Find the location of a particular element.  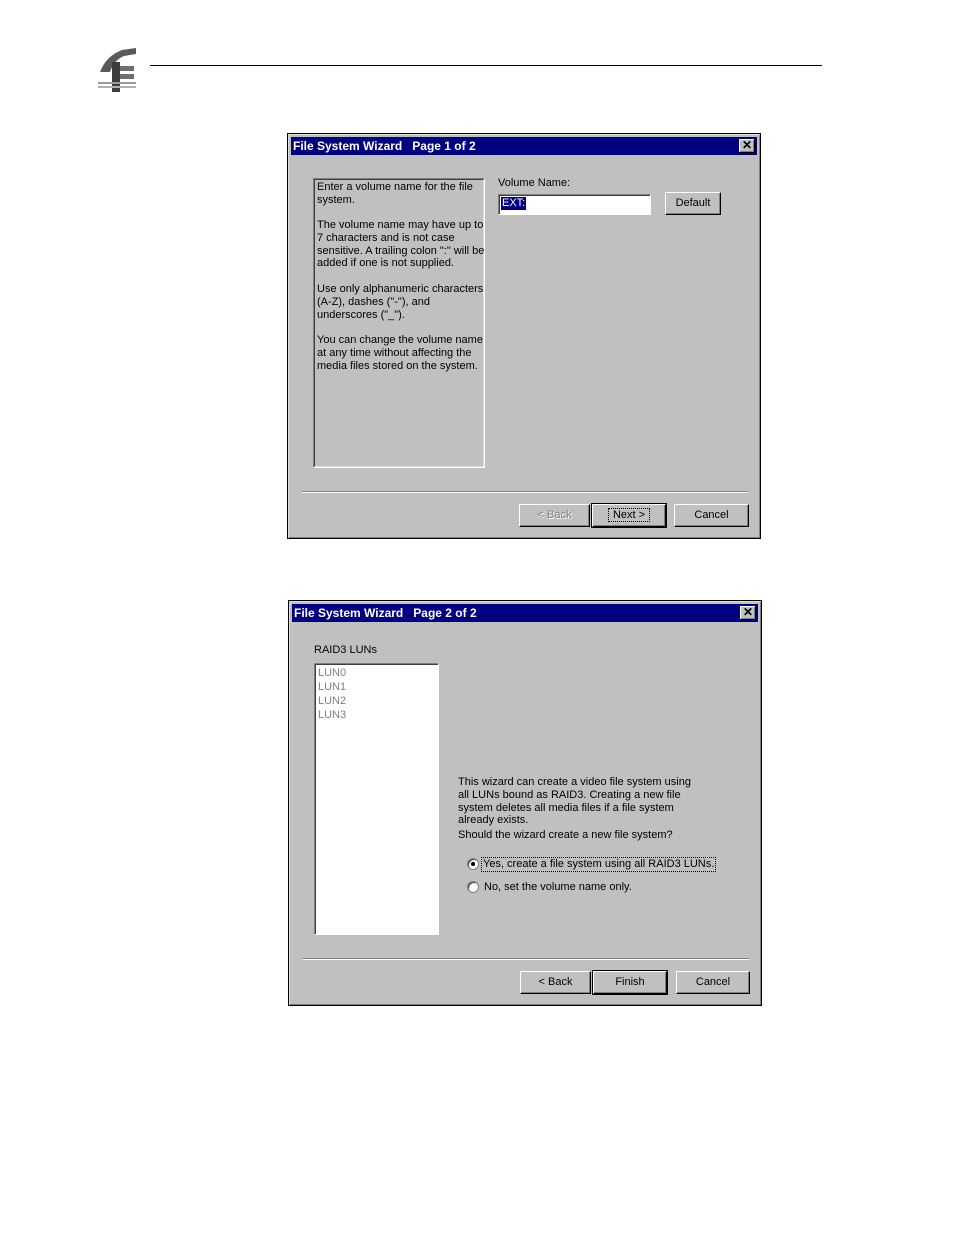

radio-yes is located at coordinates (473, 864).